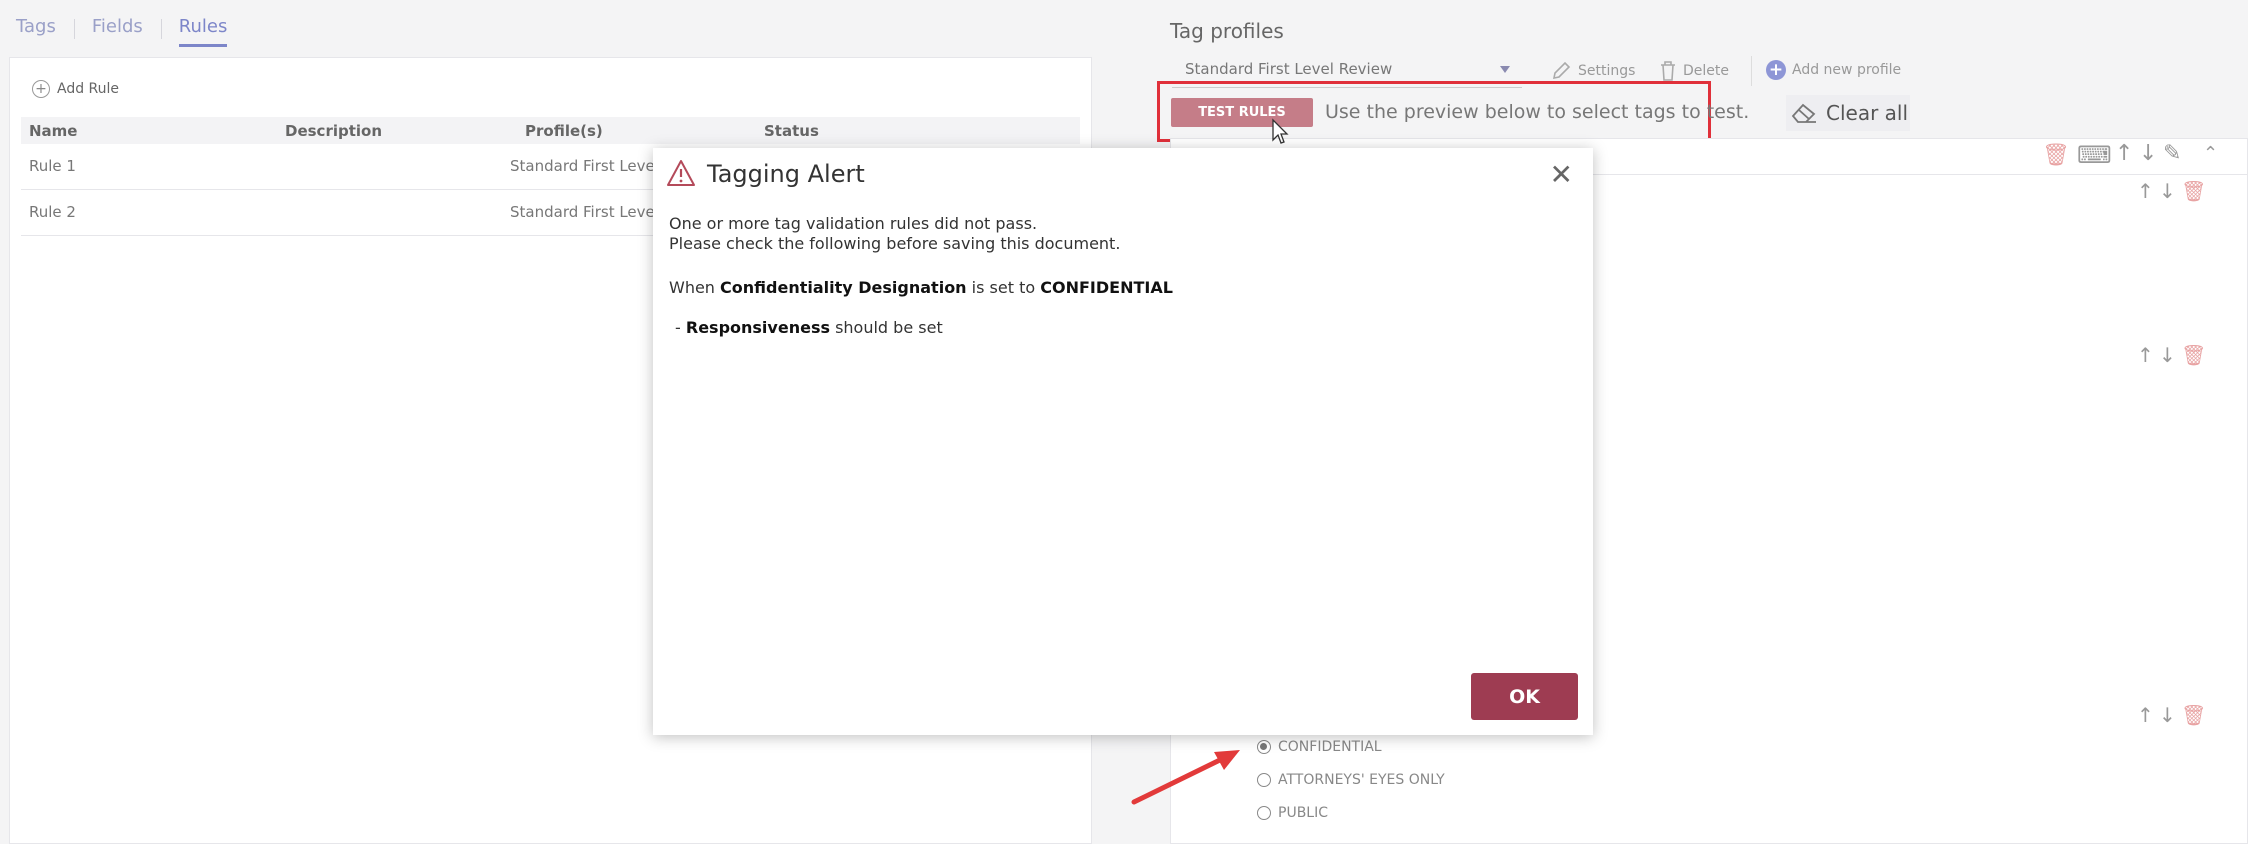 The image size is (2248, 844). I want to click on requirement-field: Responsiveness, so click(757, 327).